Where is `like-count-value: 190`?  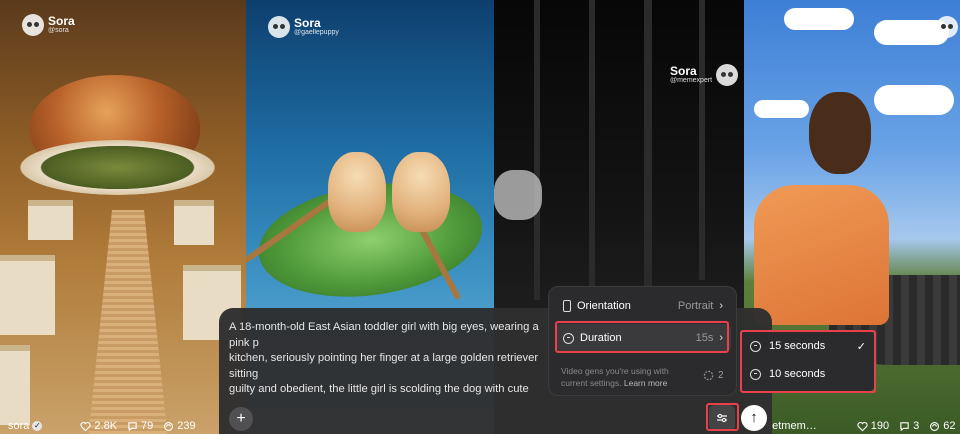
like-count-value: 190 is located at coordinates (880, 426).